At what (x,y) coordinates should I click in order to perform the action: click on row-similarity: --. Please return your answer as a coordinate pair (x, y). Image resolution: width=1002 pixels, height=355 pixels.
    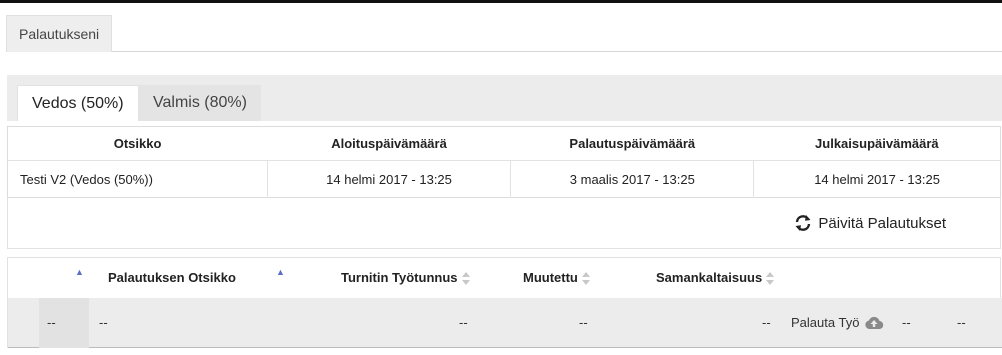
    Looking at the image, I should click on (766, 322).